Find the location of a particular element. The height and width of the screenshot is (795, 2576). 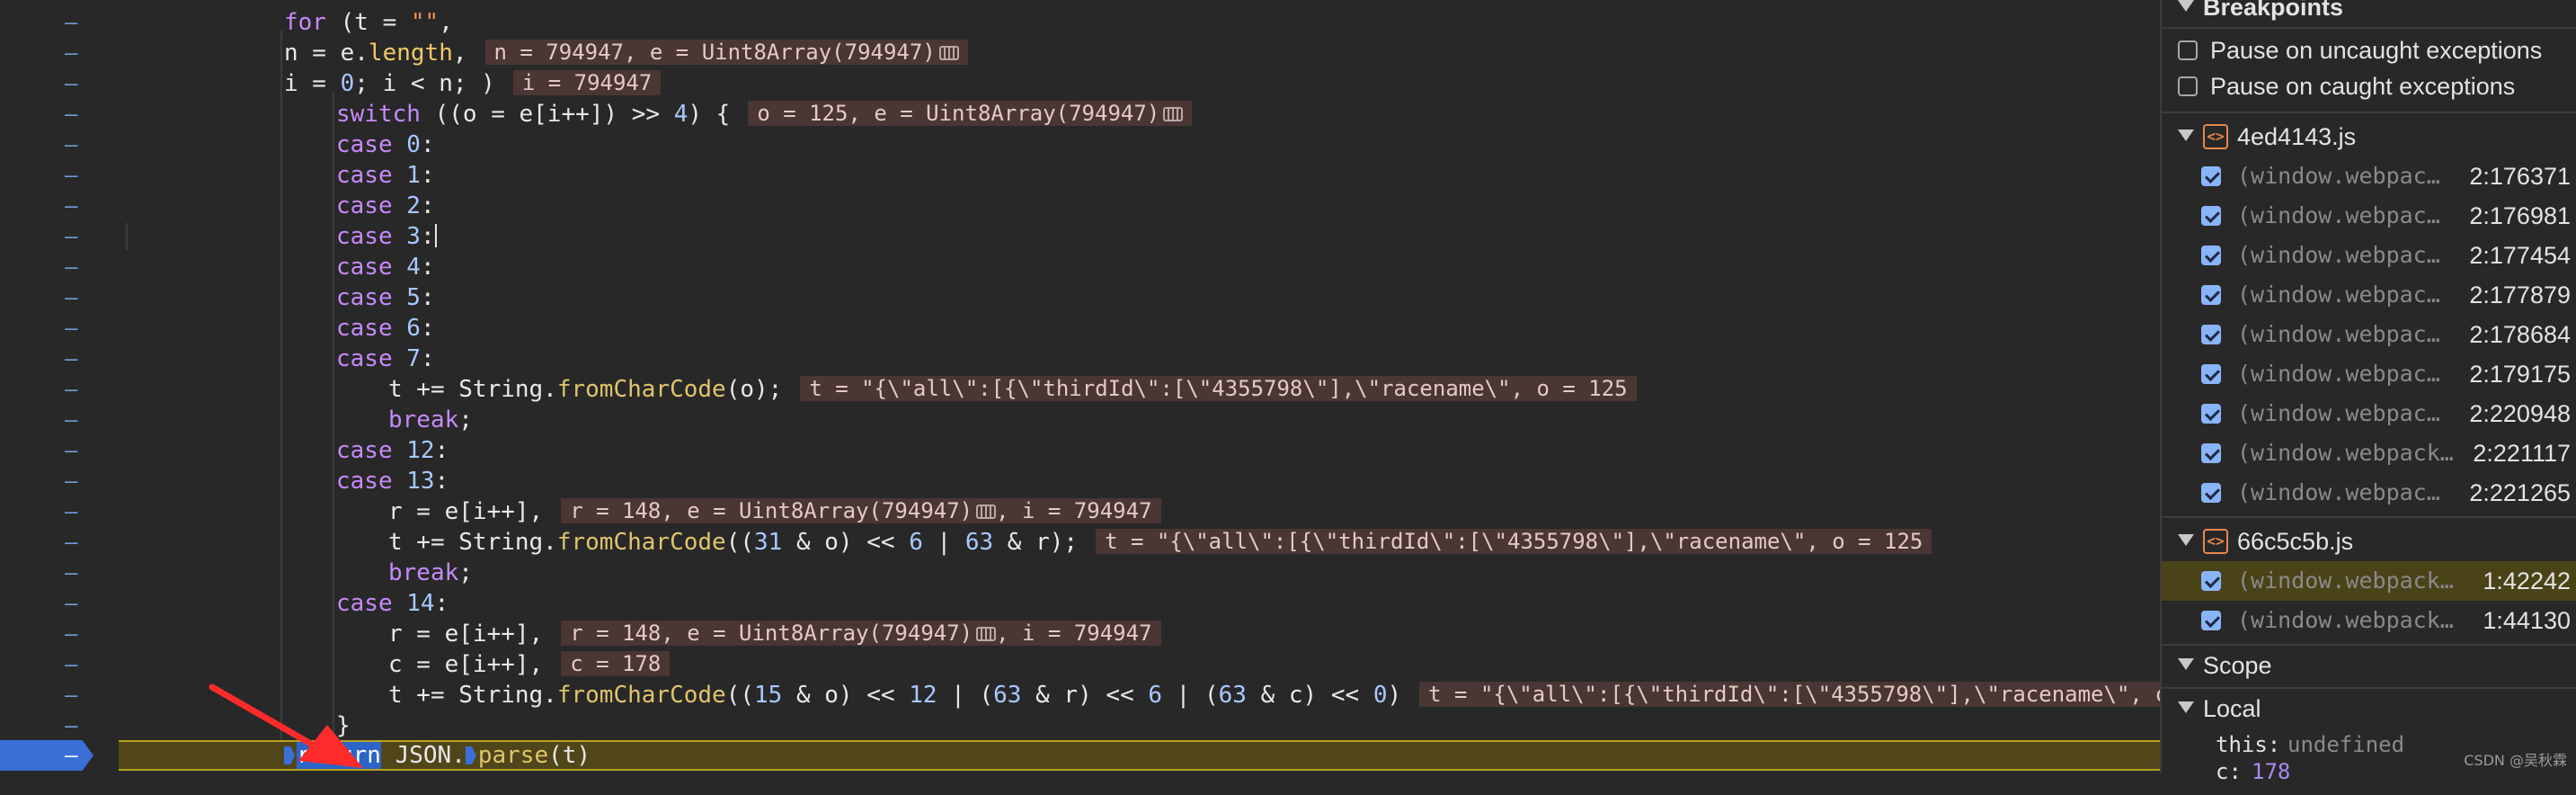

pause-caught-checkbox is located at coordinates (2188, 86).